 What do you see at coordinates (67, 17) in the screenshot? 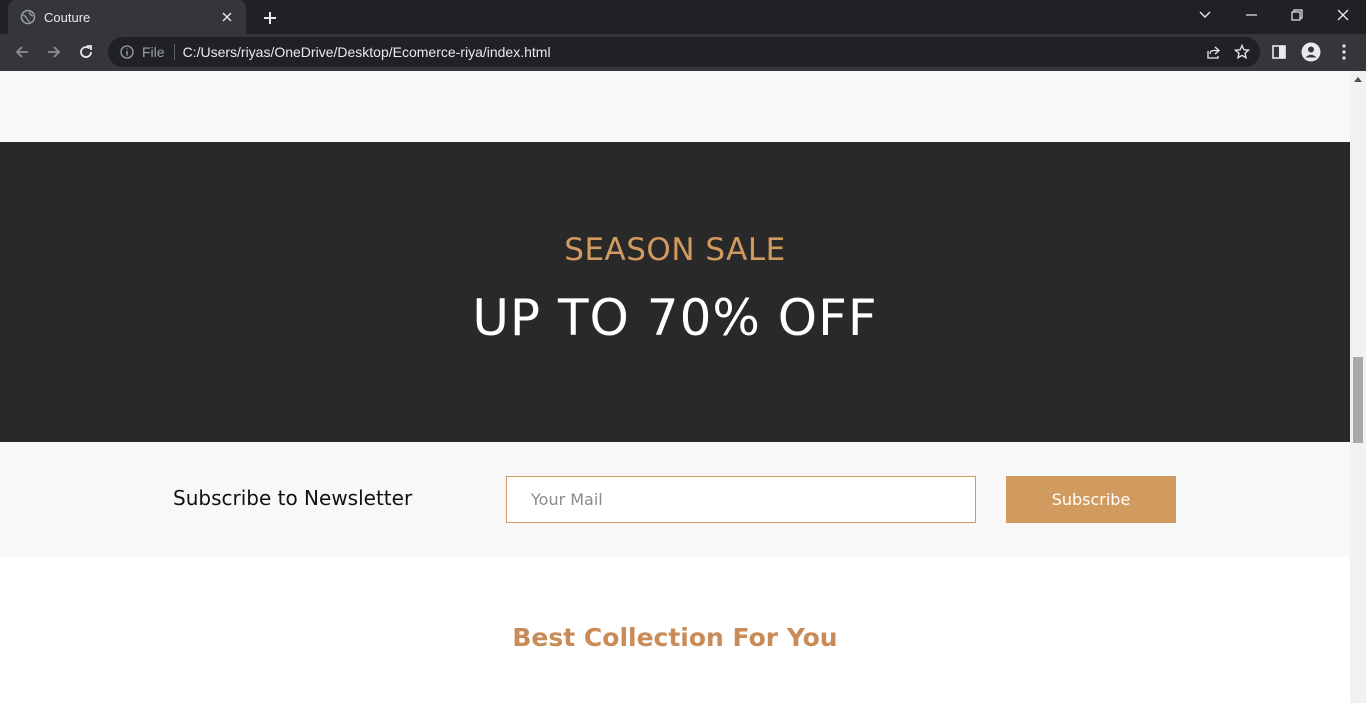
I see `tab-title: Couture` at bounding box center [67, 17].